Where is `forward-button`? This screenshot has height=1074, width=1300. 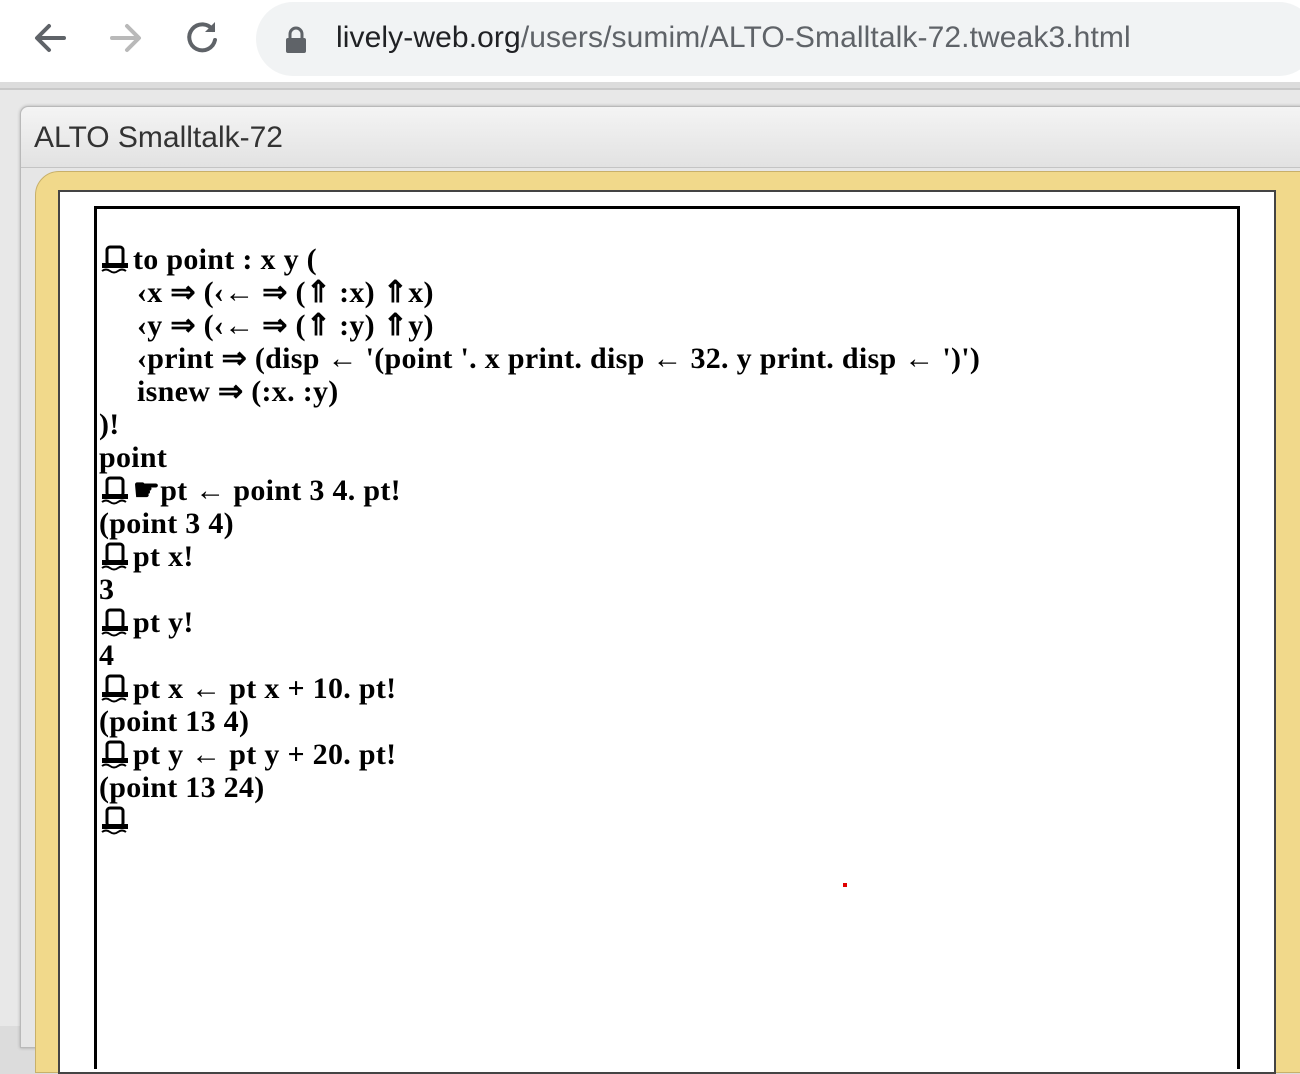
forward-button is located at coordinates (126, 38).